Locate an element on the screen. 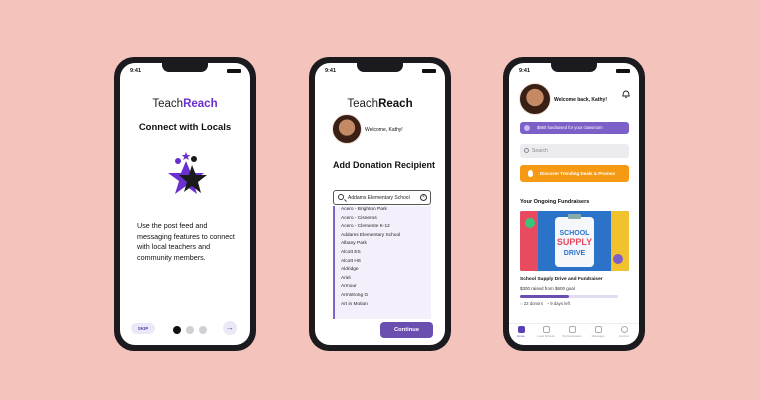 The width and height of the screenshot is (760, 400). search-placeholder: Search is located at coordinates (540, 151).